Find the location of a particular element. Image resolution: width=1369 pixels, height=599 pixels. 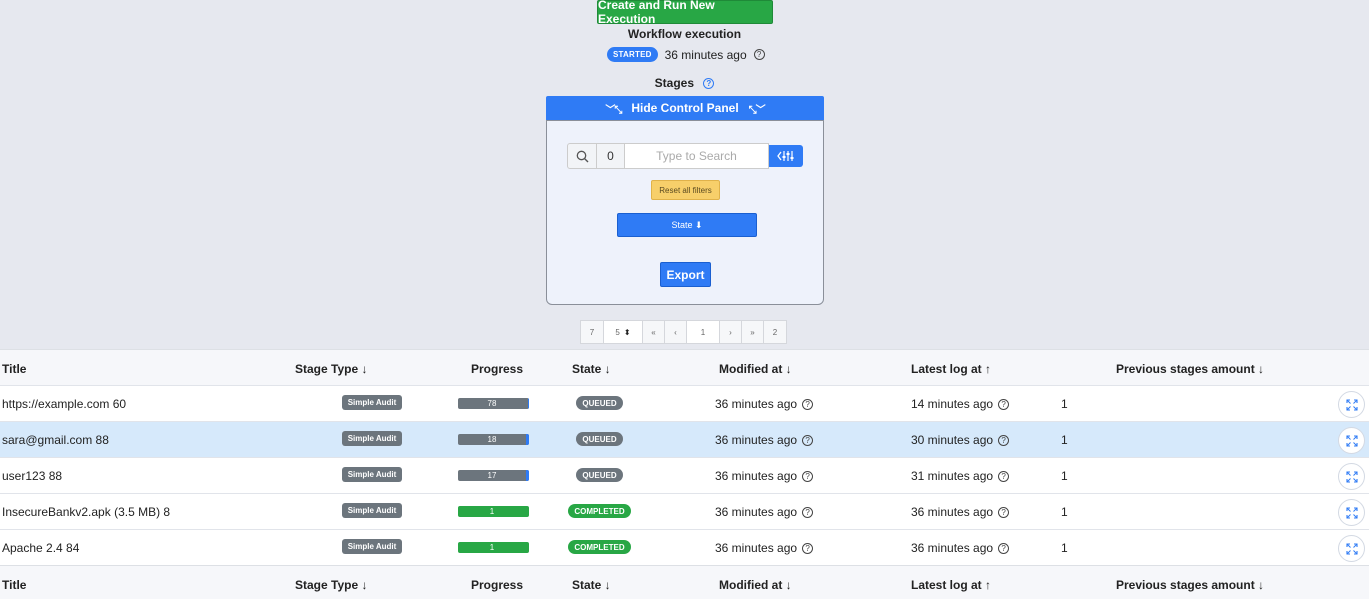

search-icon is located at coordinates (582, 156).